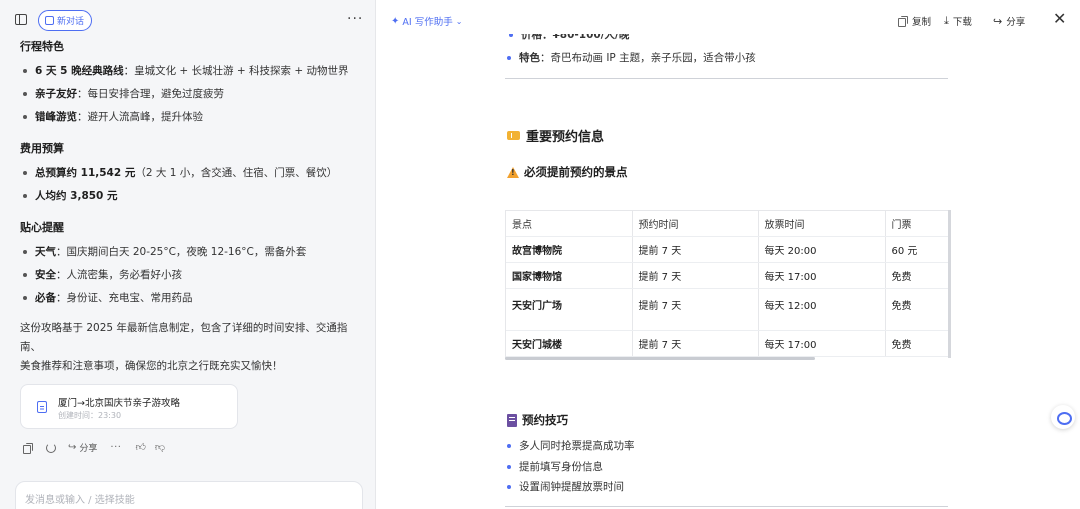  What do you see at coordinates (90, 415) in the screenshot?
I see `document-created-time: 创建时间：23:30` at bounding box center [90, 415].